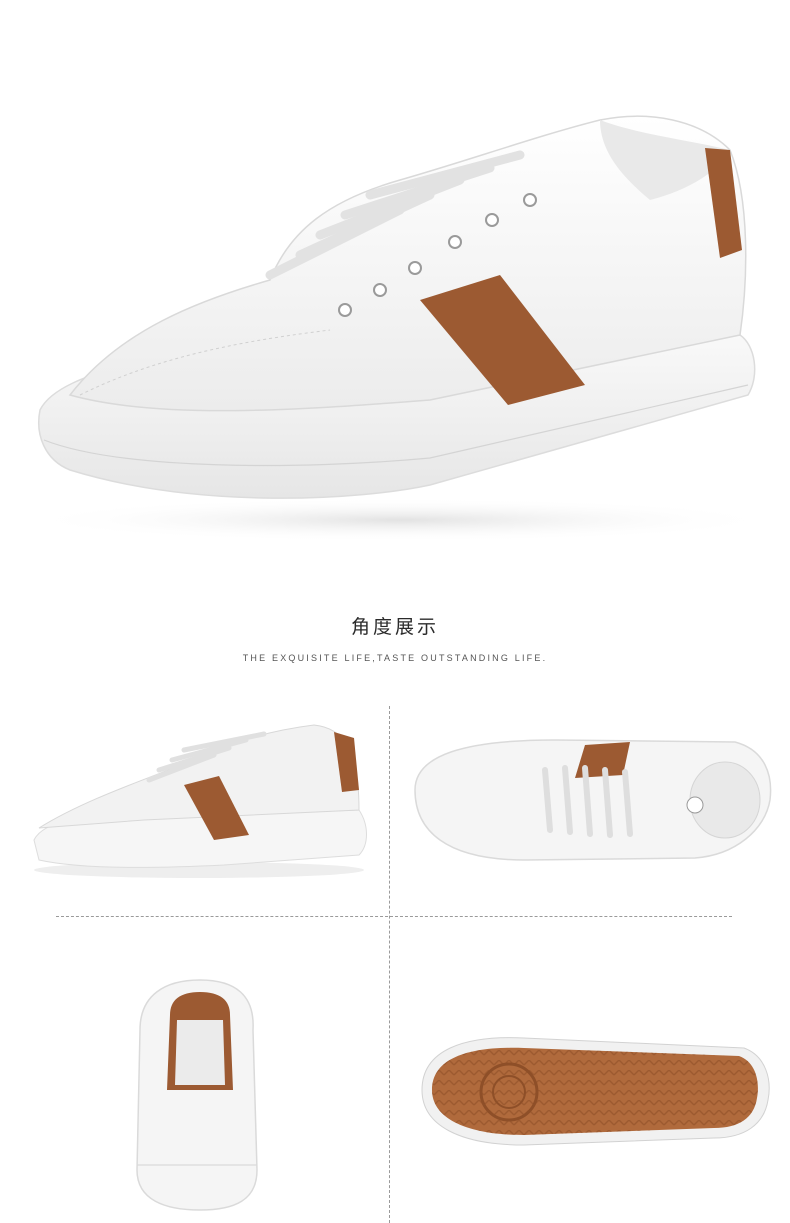 The height and width of the screenshot is (1223, 790). What do you see at coordinates (594, 1090) in the screenshot?
I see `outsole-view-image` at bounding box center [594, 1090].